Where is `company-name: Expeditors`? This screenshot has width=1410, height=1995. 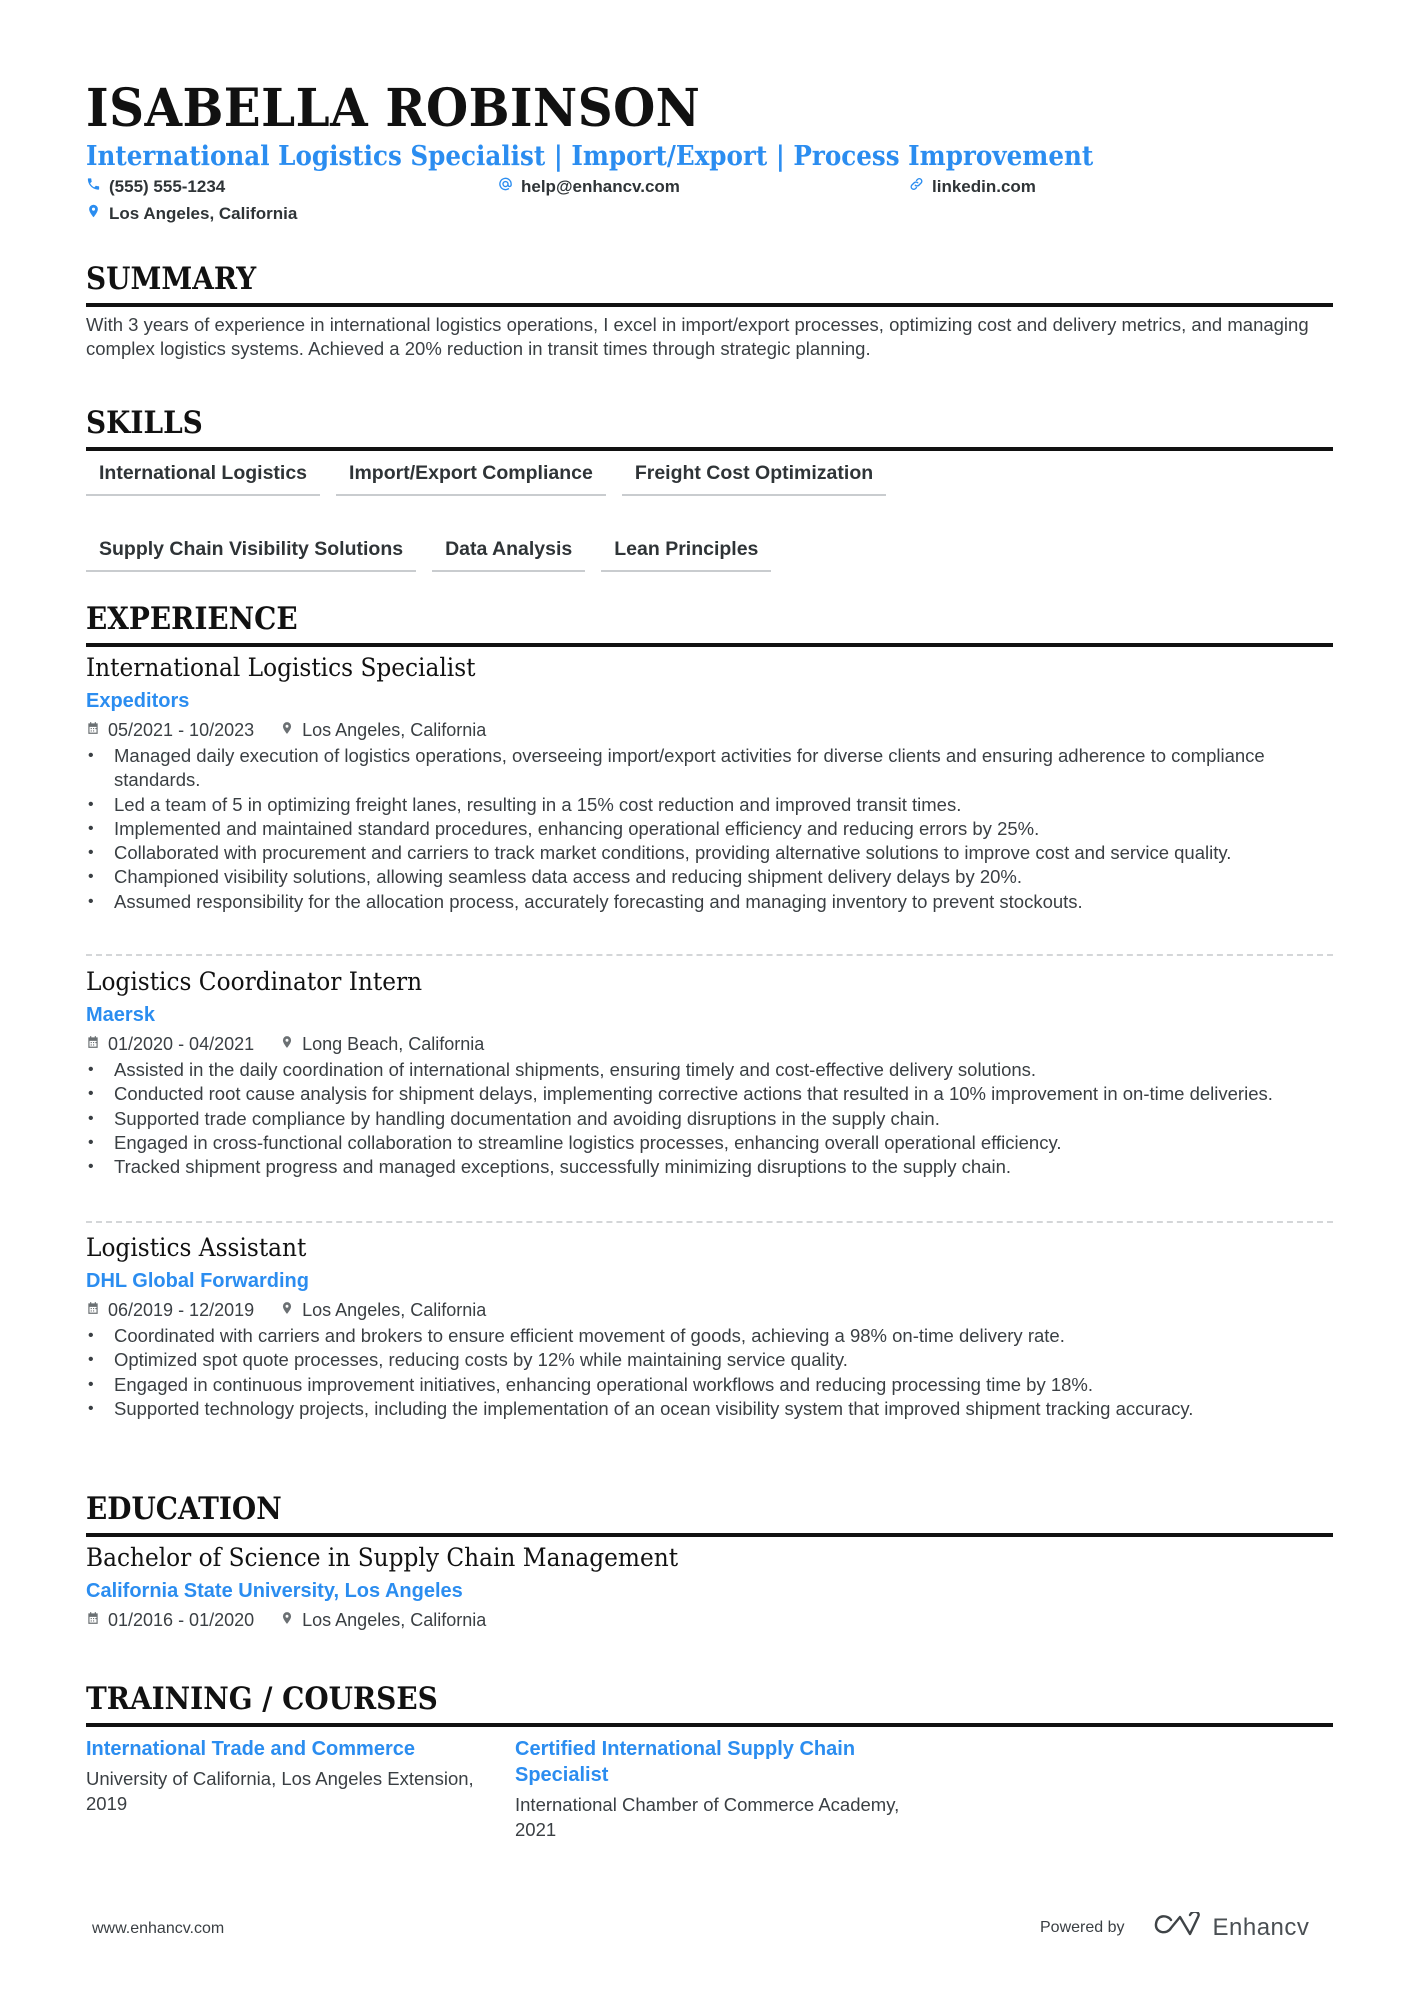 company-name: Expeditors is located at coordinates (709, 701).